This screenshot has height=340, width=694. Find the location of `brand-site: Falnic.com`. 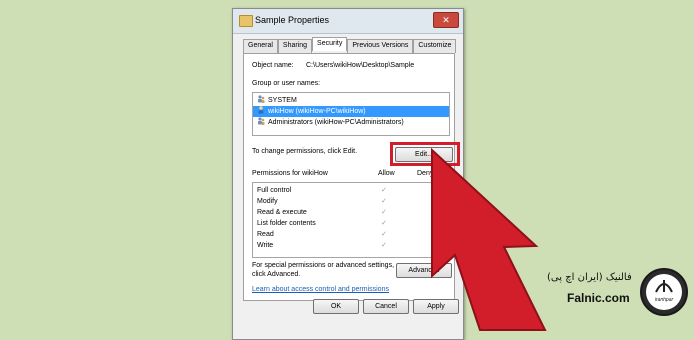

brand-site: Falnic.com is located at coordinates (598, 298).